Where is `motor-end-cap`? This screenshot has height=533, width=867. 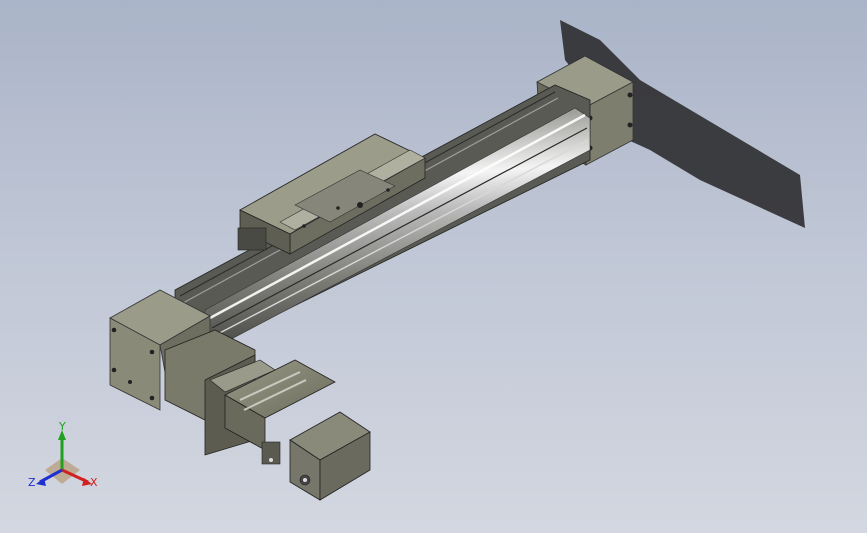 motor-end-cap is located at coordinates (330, 456).